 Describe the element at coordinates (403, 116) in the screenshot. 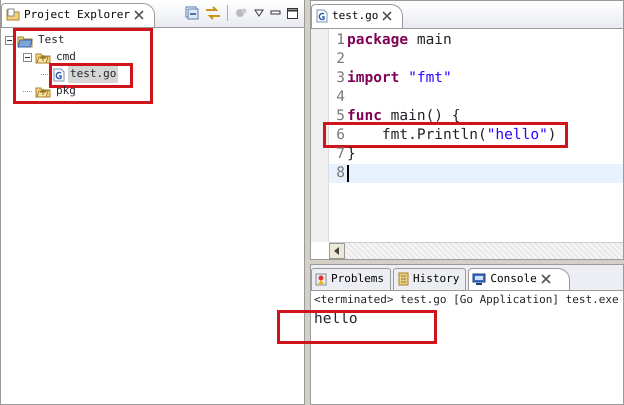

I see `code-line: func main() {` at that location.